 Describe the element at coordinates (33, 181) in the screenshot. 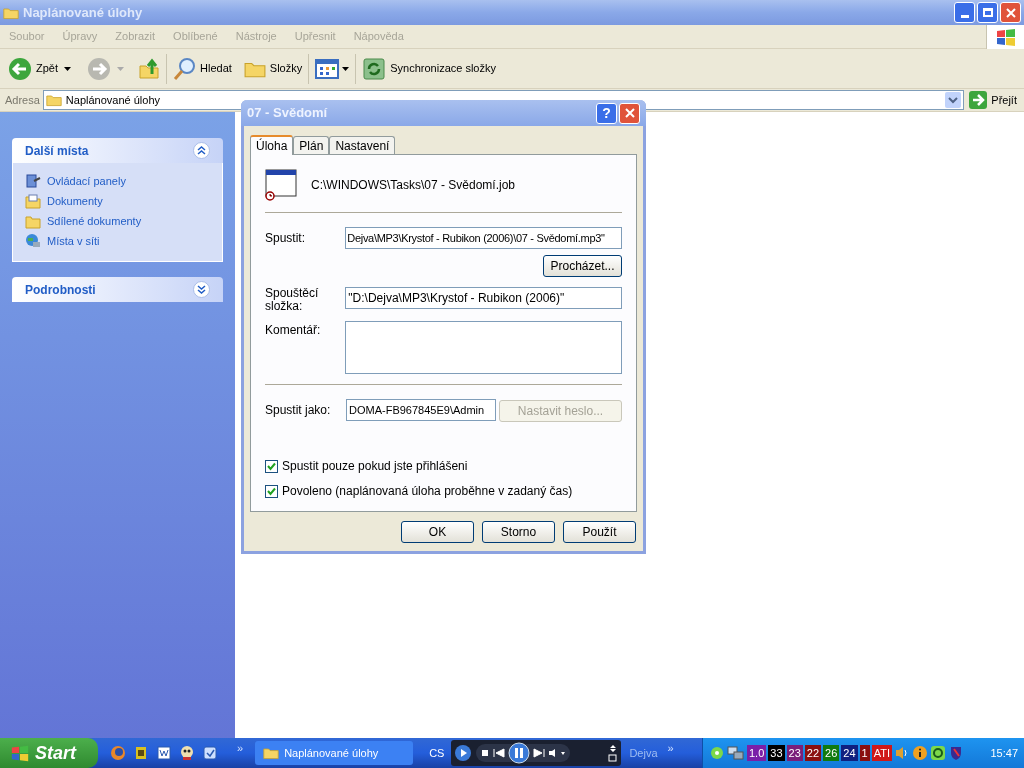

I see `control-panel-icon` at that location.